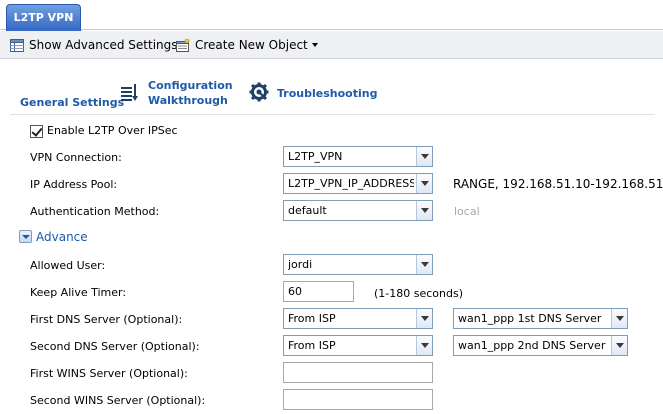 The height and width of the screenshot is (414, 663). I want to click on allowed-user-select: jordi, so click(358, 264).